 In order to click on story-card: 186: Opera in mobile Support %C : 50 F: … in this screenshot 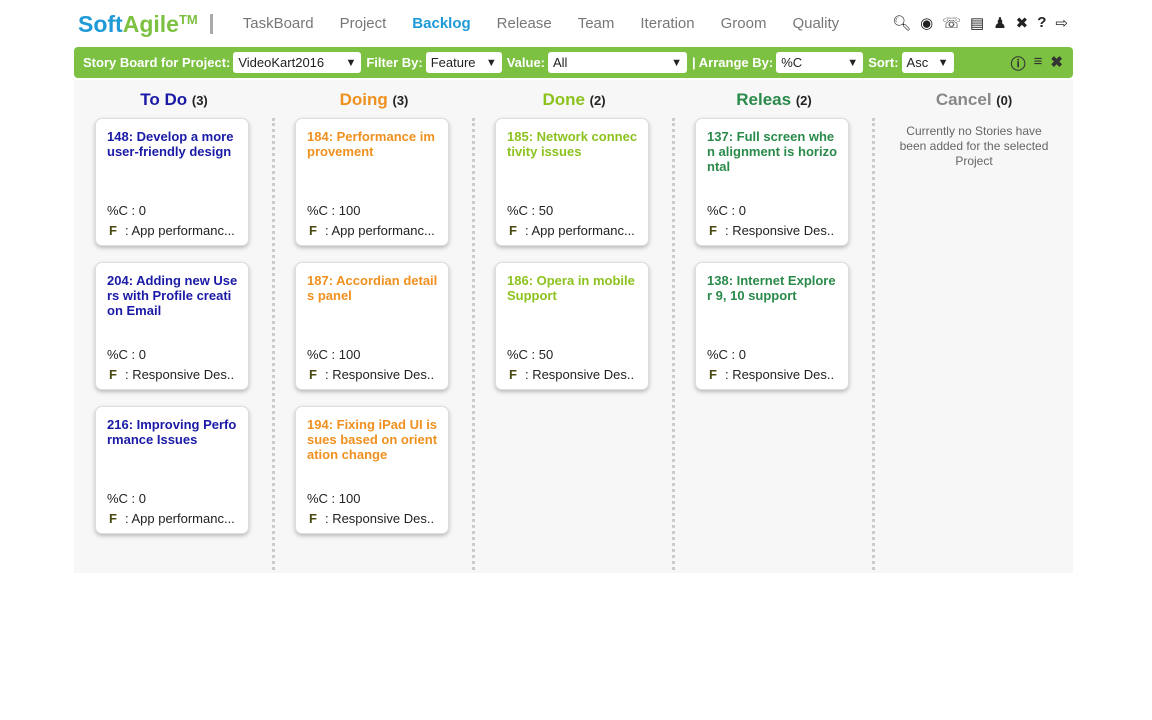, I will do `click(572, 326)`.